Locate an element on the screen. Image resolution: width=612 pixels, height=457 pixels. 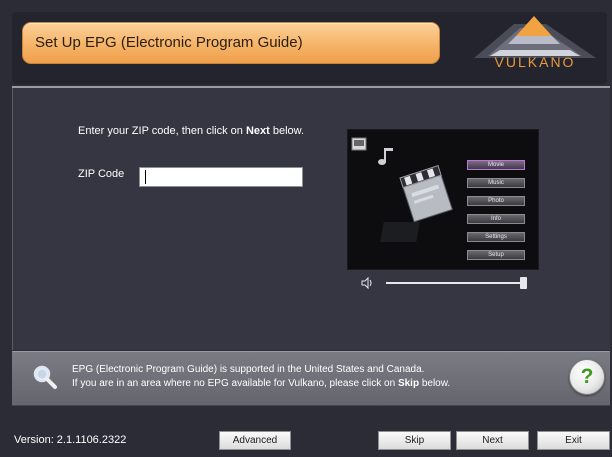
volume-slider-track is located at coordinates (456, 283).